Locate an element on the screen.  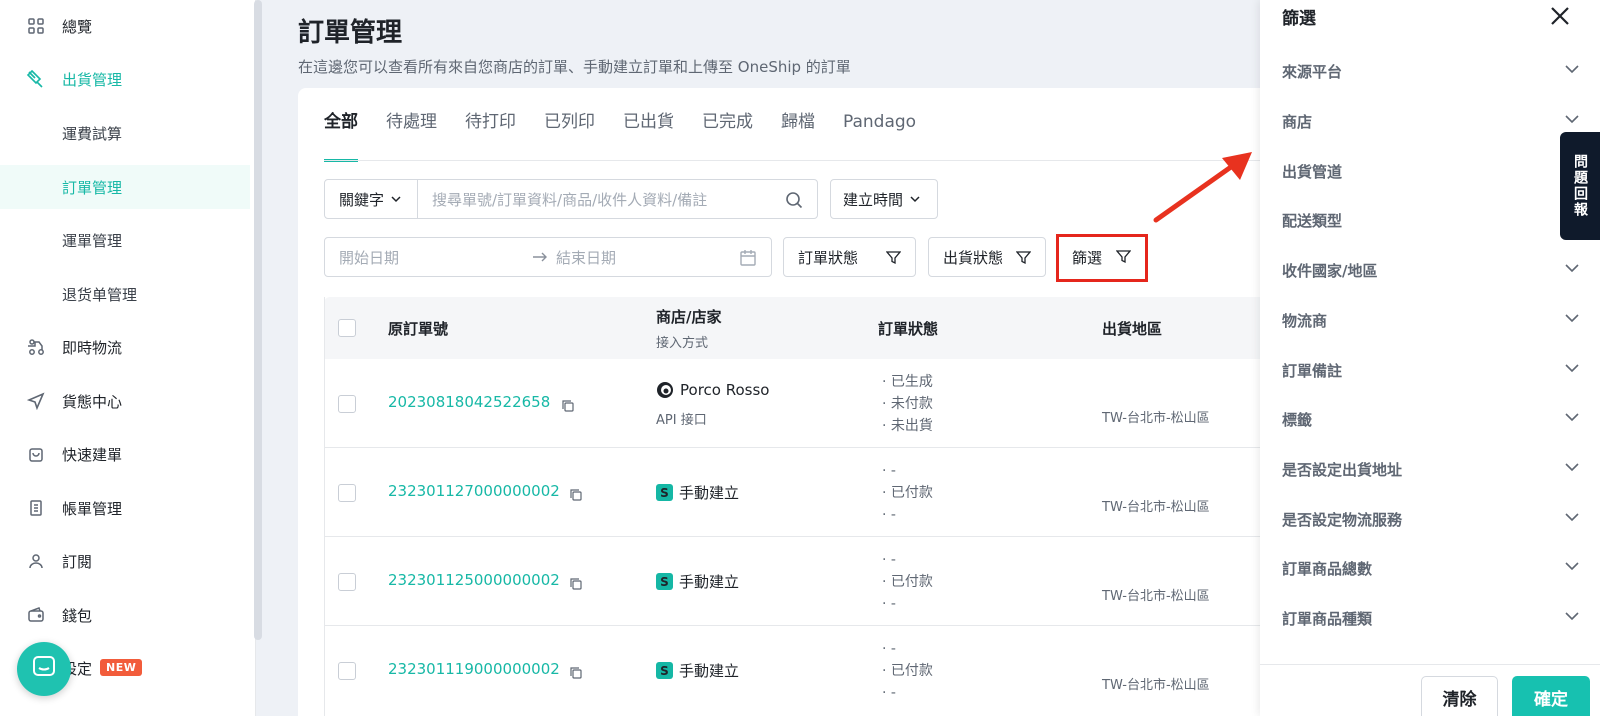
clear-button: 清除 is located at coordinates (1459, 696).